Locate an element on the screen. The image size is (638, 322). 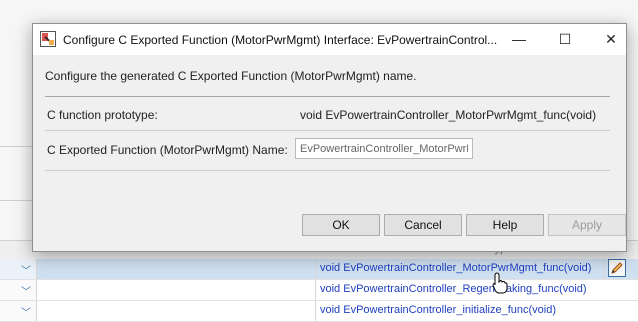
ok-button: OK is located at coordinates (341, 225).